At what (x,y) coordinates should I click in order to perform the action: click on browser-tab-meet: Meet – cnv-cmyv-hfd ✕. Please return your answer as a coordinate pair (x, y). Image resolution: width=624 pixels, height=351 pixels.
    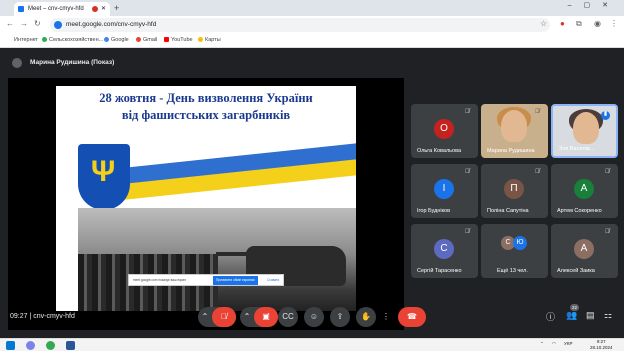
    Looking at the image, I should click on (62, 9).